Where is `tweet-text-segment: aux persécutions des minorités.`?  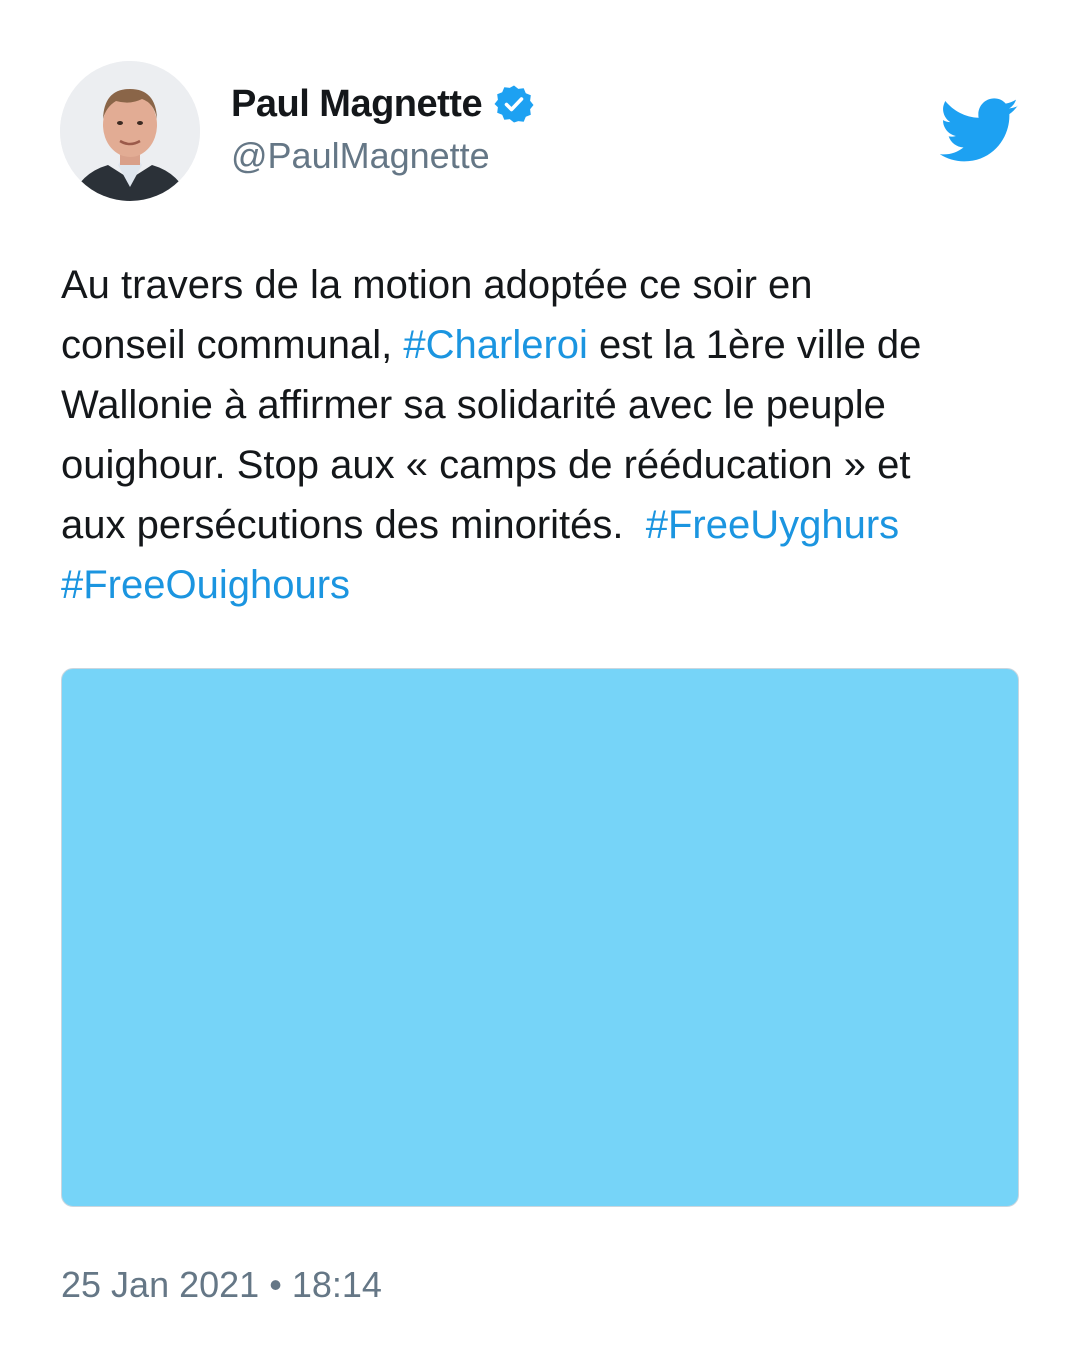
tweet-text-segment: aux persécutions des minorités. is located at coordinates (353, 525).